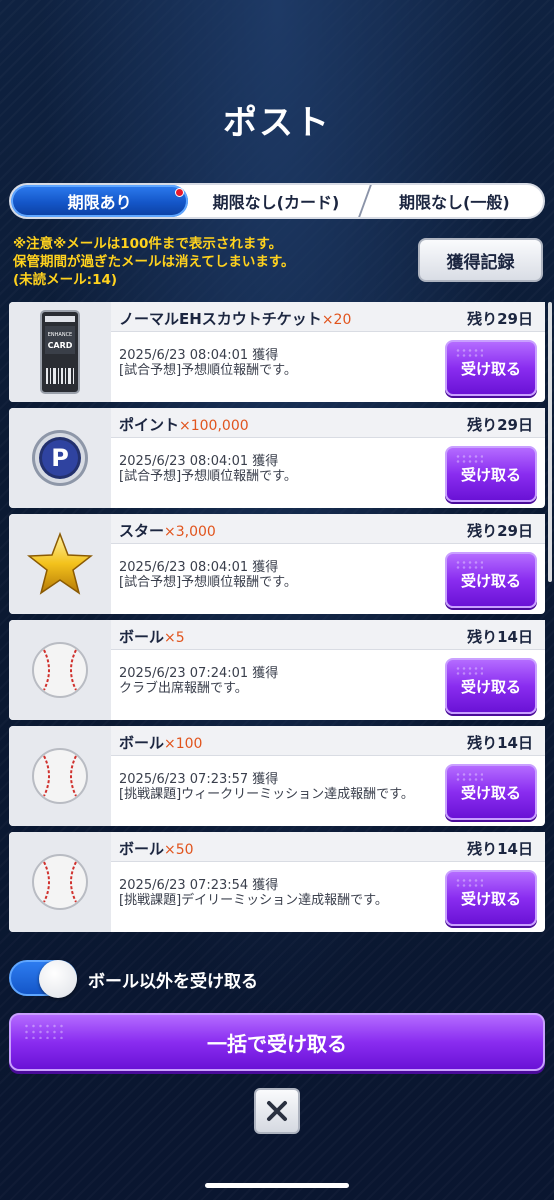 This screenshot has width=554, height=1200. I want to click on item-icon-cell: ENHANCE CARD, so click(60, 352).